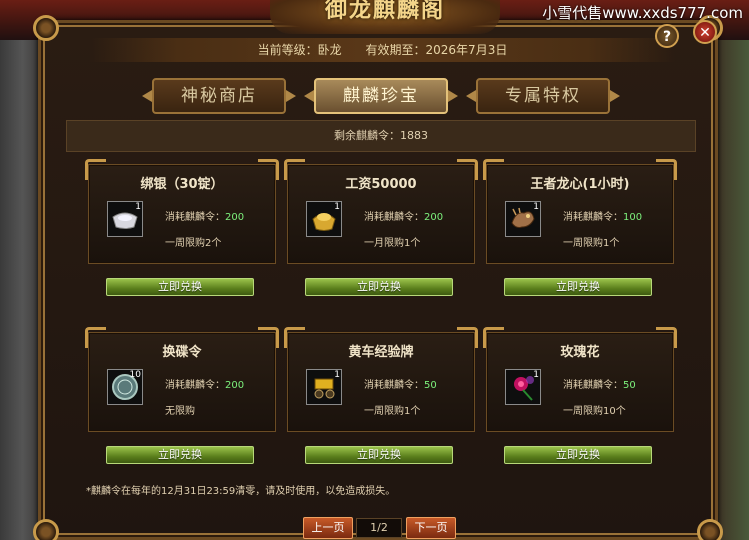 Image resolution: width=749 pixels, height=540 pixels. I want to click on reset-notice: *麒麟令在每年的12月31日23:59清零，请及时使用，以免造成损失。, so click(241, 491).